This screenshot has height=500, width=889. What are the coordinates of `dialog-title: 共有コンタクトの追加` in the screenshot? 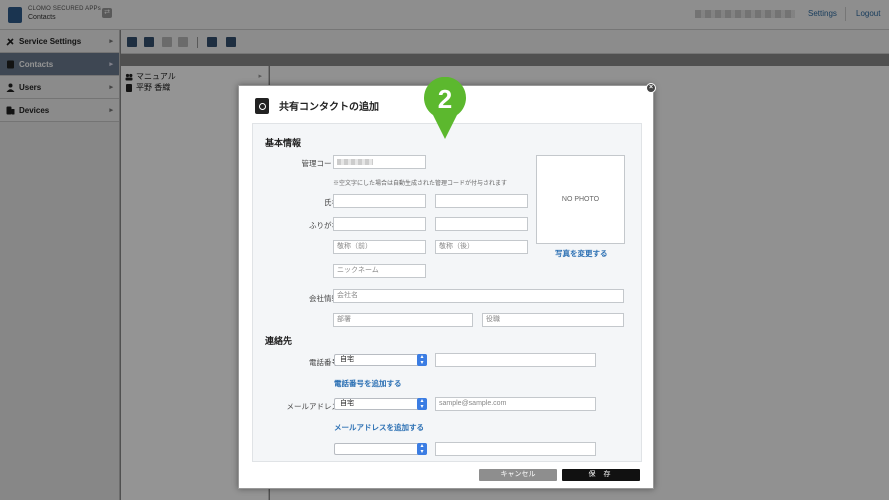 It's located at (329, 107).